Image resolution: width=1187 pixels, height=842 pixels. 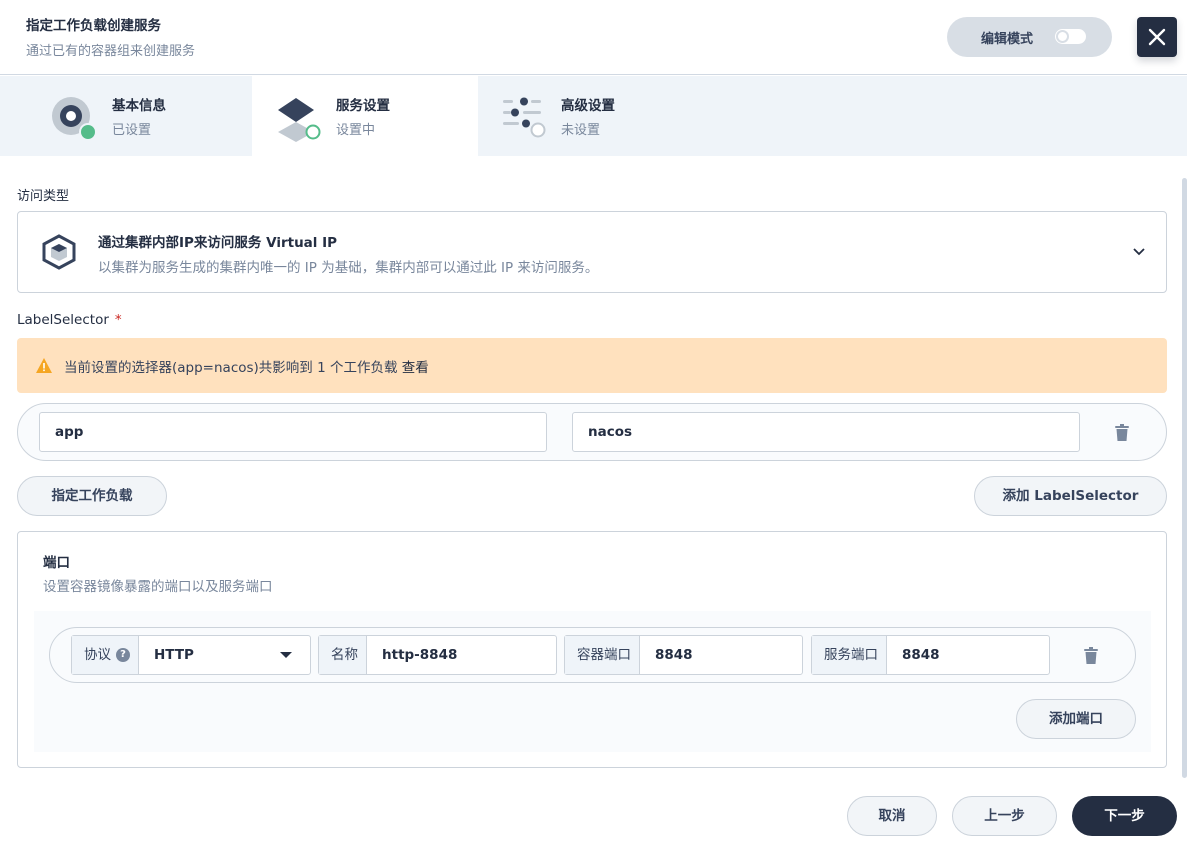 I want to click on close-icon, so click(x=1157, y=37).